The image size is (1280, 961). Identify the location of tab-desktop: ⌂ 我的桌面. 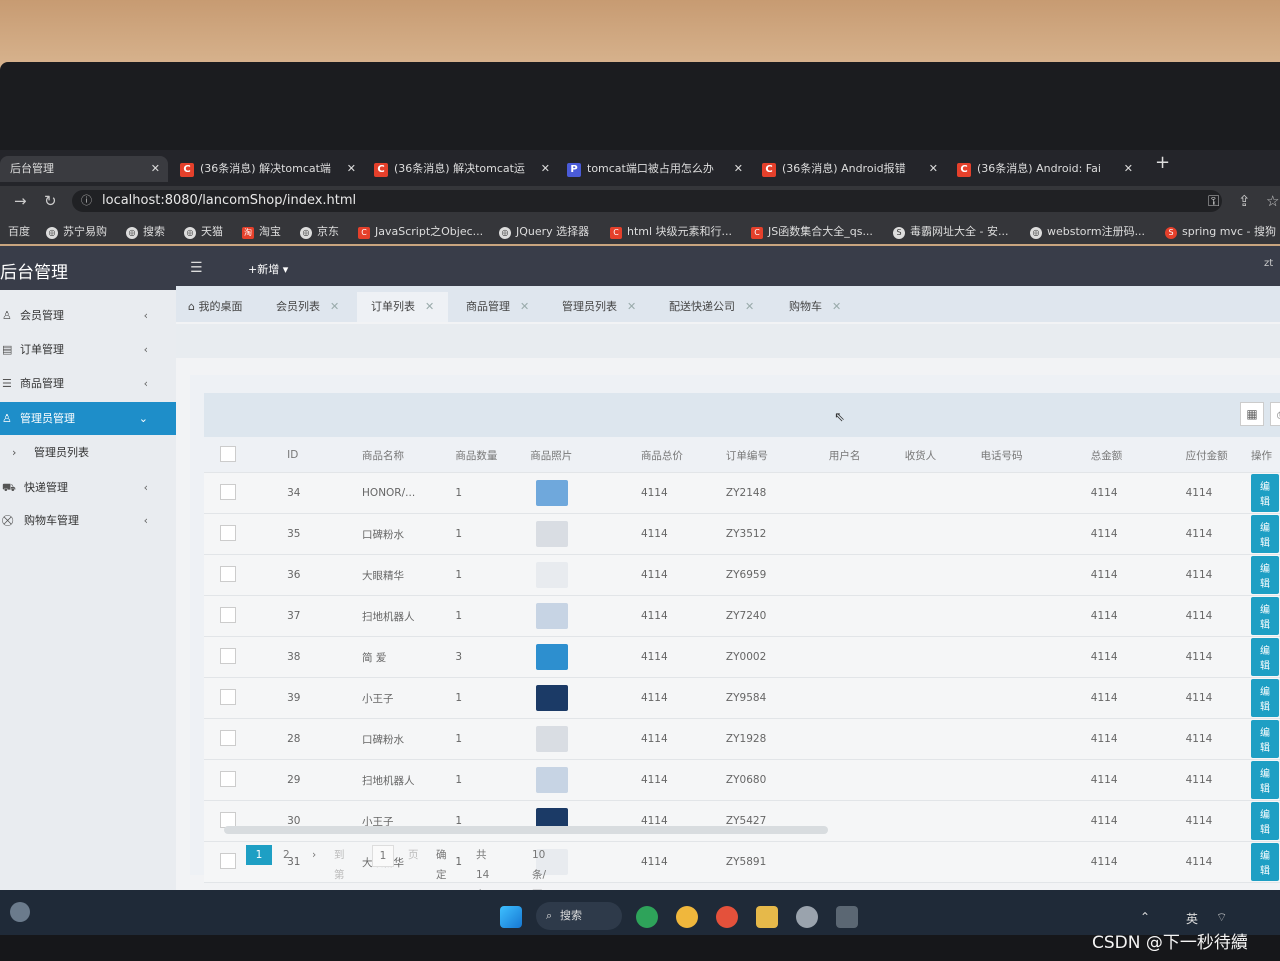
(215, 307).